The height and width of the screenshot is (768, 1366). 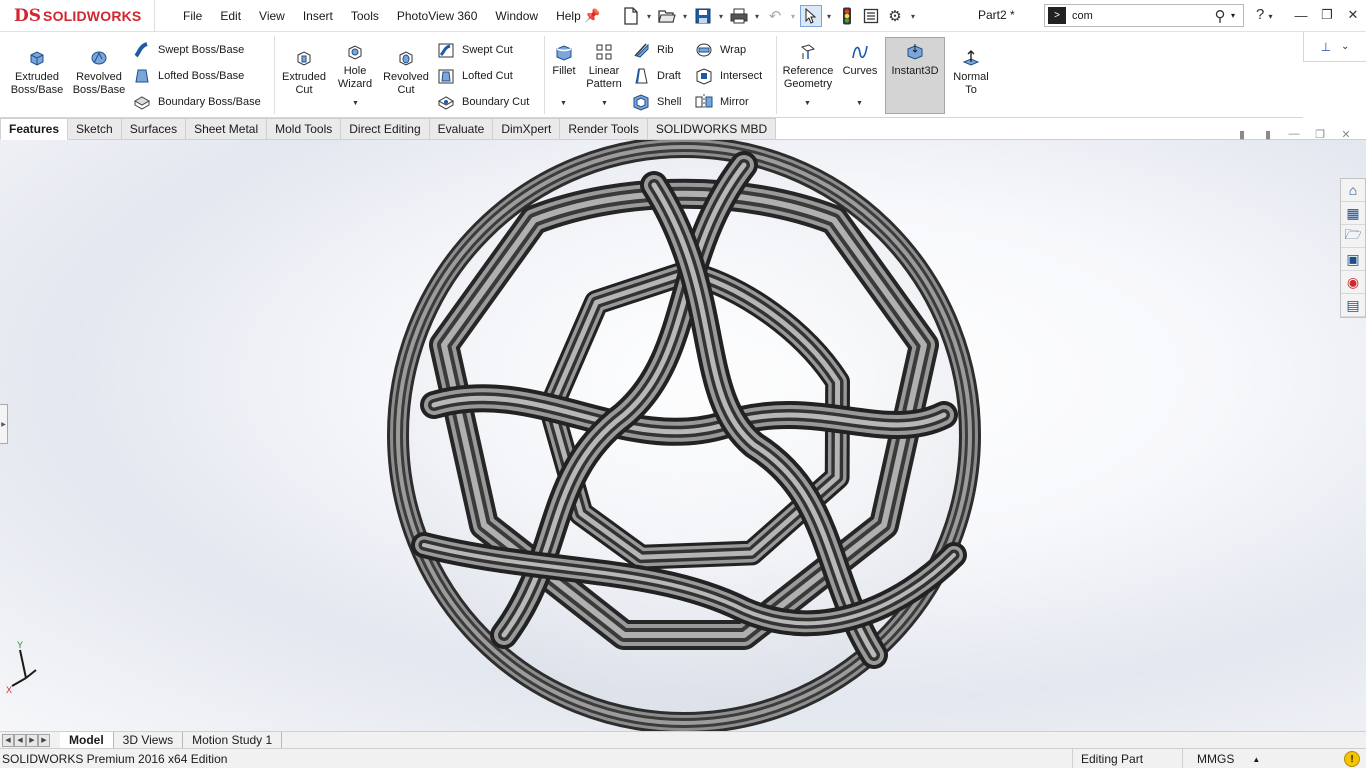 What do you see at coordinates (233, 740) in the screenshot?
I see `tab-motion-study-1: Motion Study 1` at bounding box center [233, 740].